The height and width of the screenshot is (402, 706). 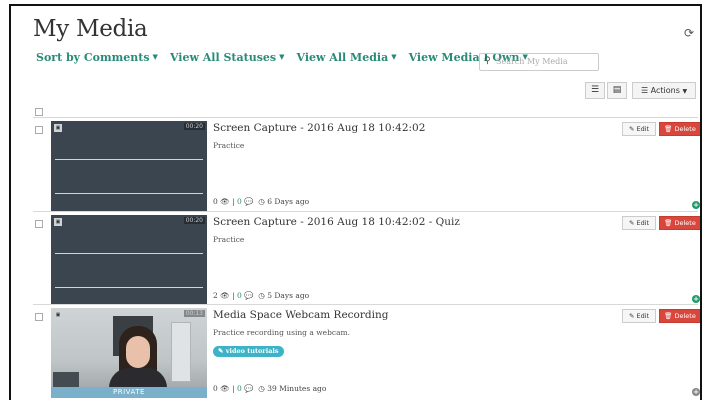 What do you see at coordinates (689, 33) in the screenshot?
I see `refresh-icon: ⟳` at bounding box center [689, 33].